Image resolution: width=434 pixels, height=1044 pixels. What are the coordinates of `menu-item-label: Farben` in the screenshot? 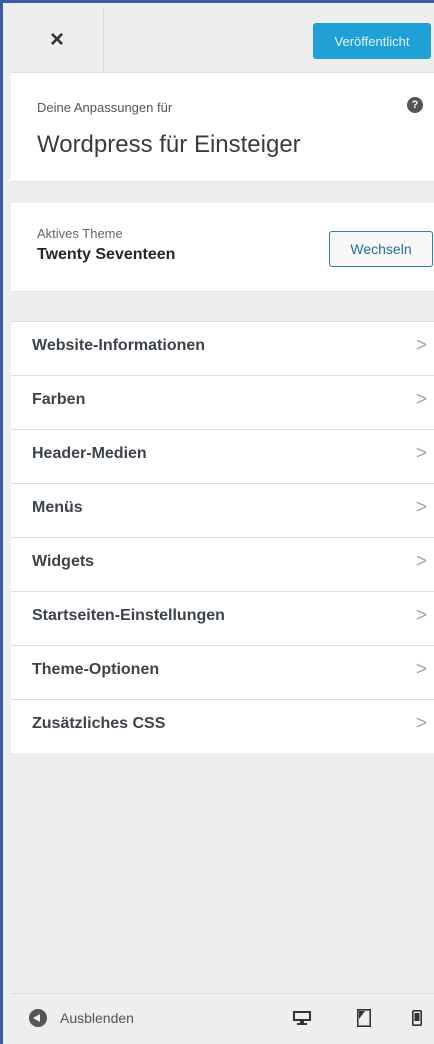 It's located at (59, 399).